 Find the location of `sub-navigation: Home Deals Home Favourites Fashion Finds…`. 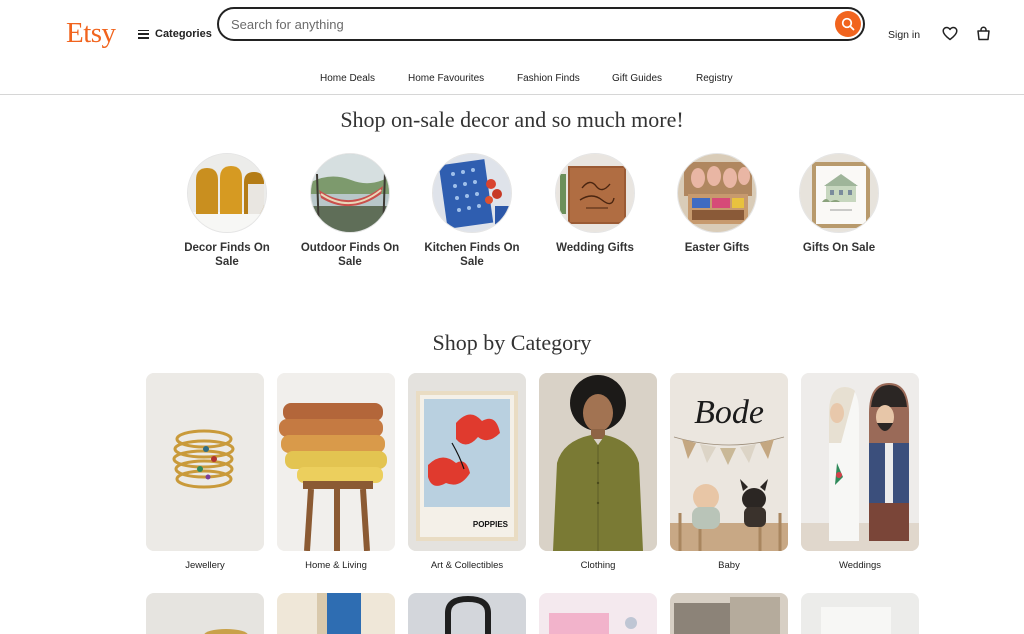

sub-navigation: Home Deals Home Favourites Fashion Finds… is located at coordinates (512, 78).